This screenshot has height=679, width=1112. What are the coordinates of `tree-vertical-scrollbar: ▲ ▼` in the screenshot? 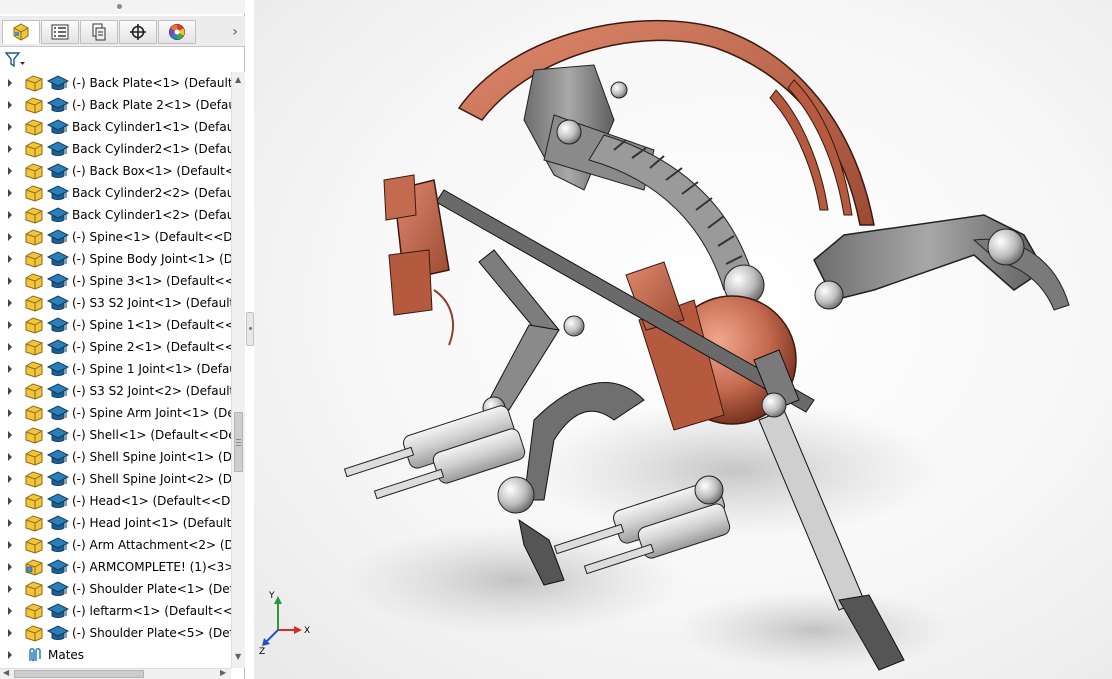 It's located at (238, 370).